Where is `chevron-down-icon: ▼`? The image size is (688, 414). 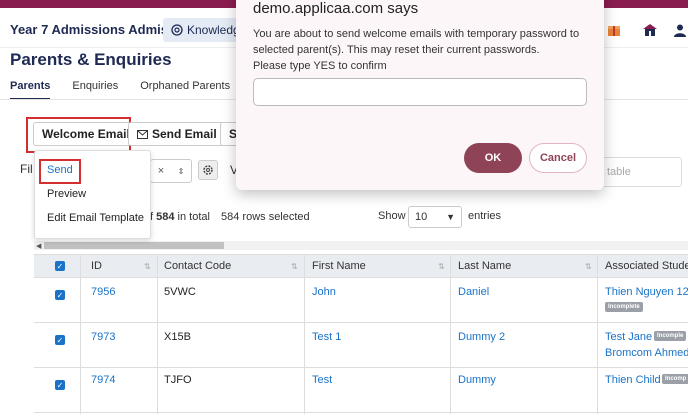 chevron-down-icon: ▼ is located at coordinates (450, 217).